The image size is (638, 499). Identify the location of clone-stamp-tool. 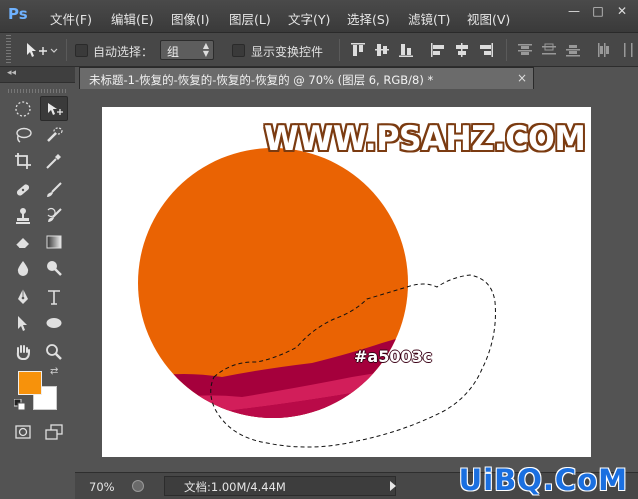
(23, 215).